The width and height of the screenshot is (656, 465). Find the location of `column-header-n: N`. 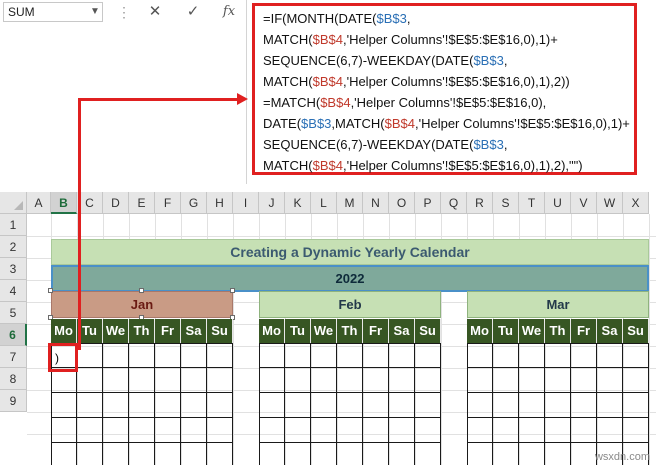

column-header-n: N is located at coordinates (376, 203).